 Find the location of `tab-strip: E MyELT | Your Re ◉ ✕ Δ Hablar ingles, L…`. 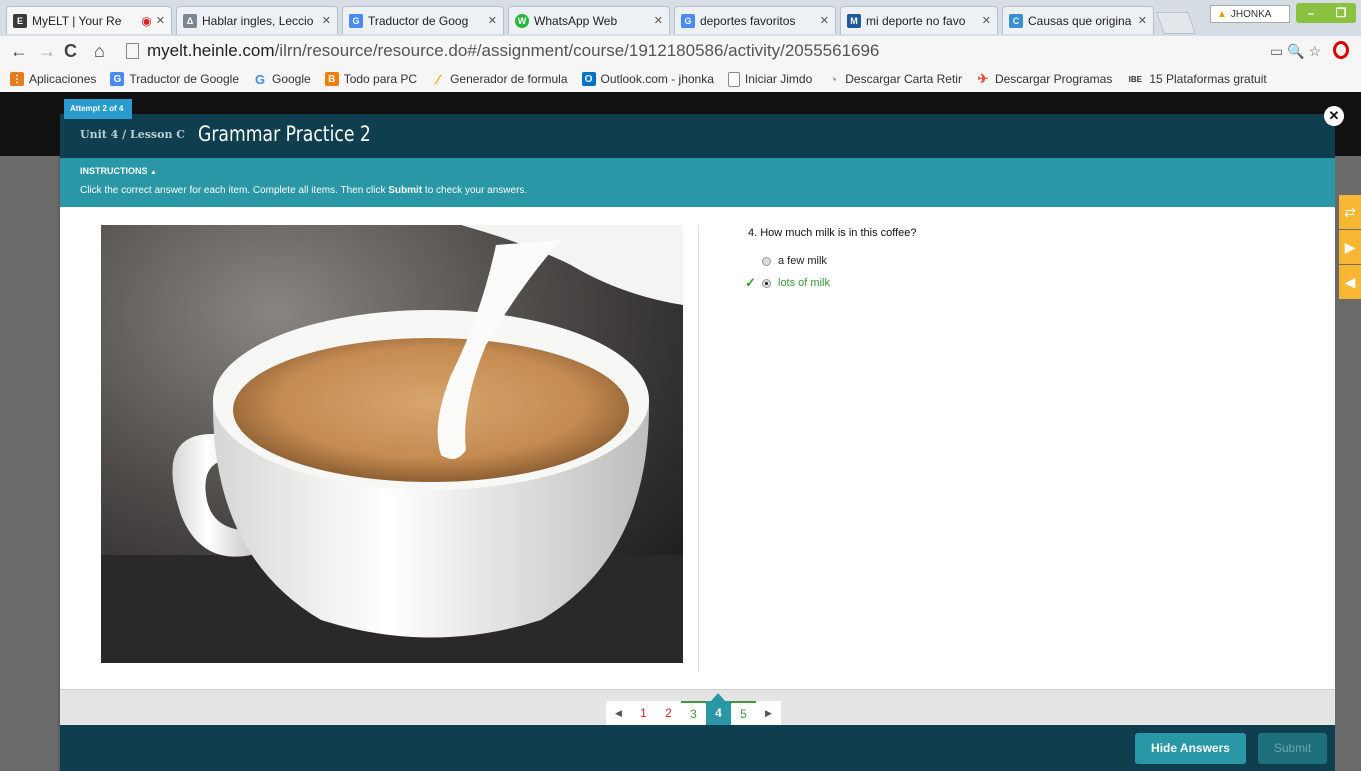

tab-strip: E MyELT | Your Re ◉ ✕ Δ Hablar ingles, L… is located at coordinates (680, 18).